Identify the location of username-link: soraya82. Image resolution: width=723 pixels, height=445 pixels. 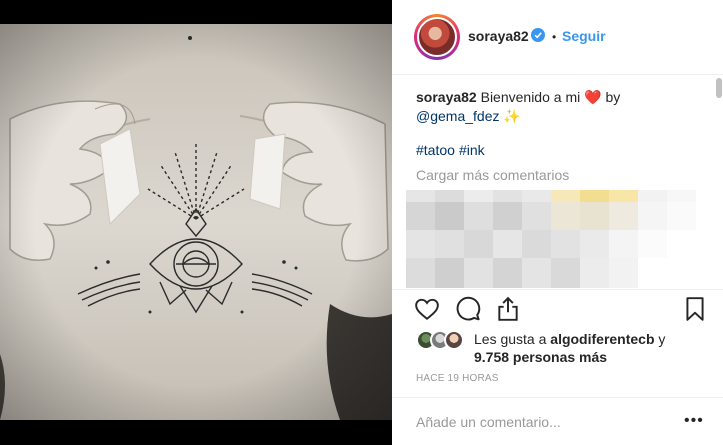
(498, 36).